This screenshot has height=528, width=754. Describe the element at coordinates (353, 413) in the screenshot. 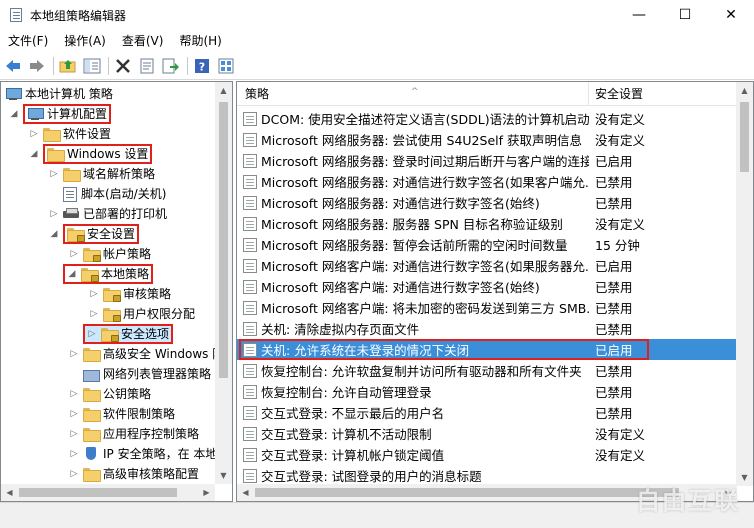

I see `policy-name: 交互式登录: 不显示最后的用户名` at that location.